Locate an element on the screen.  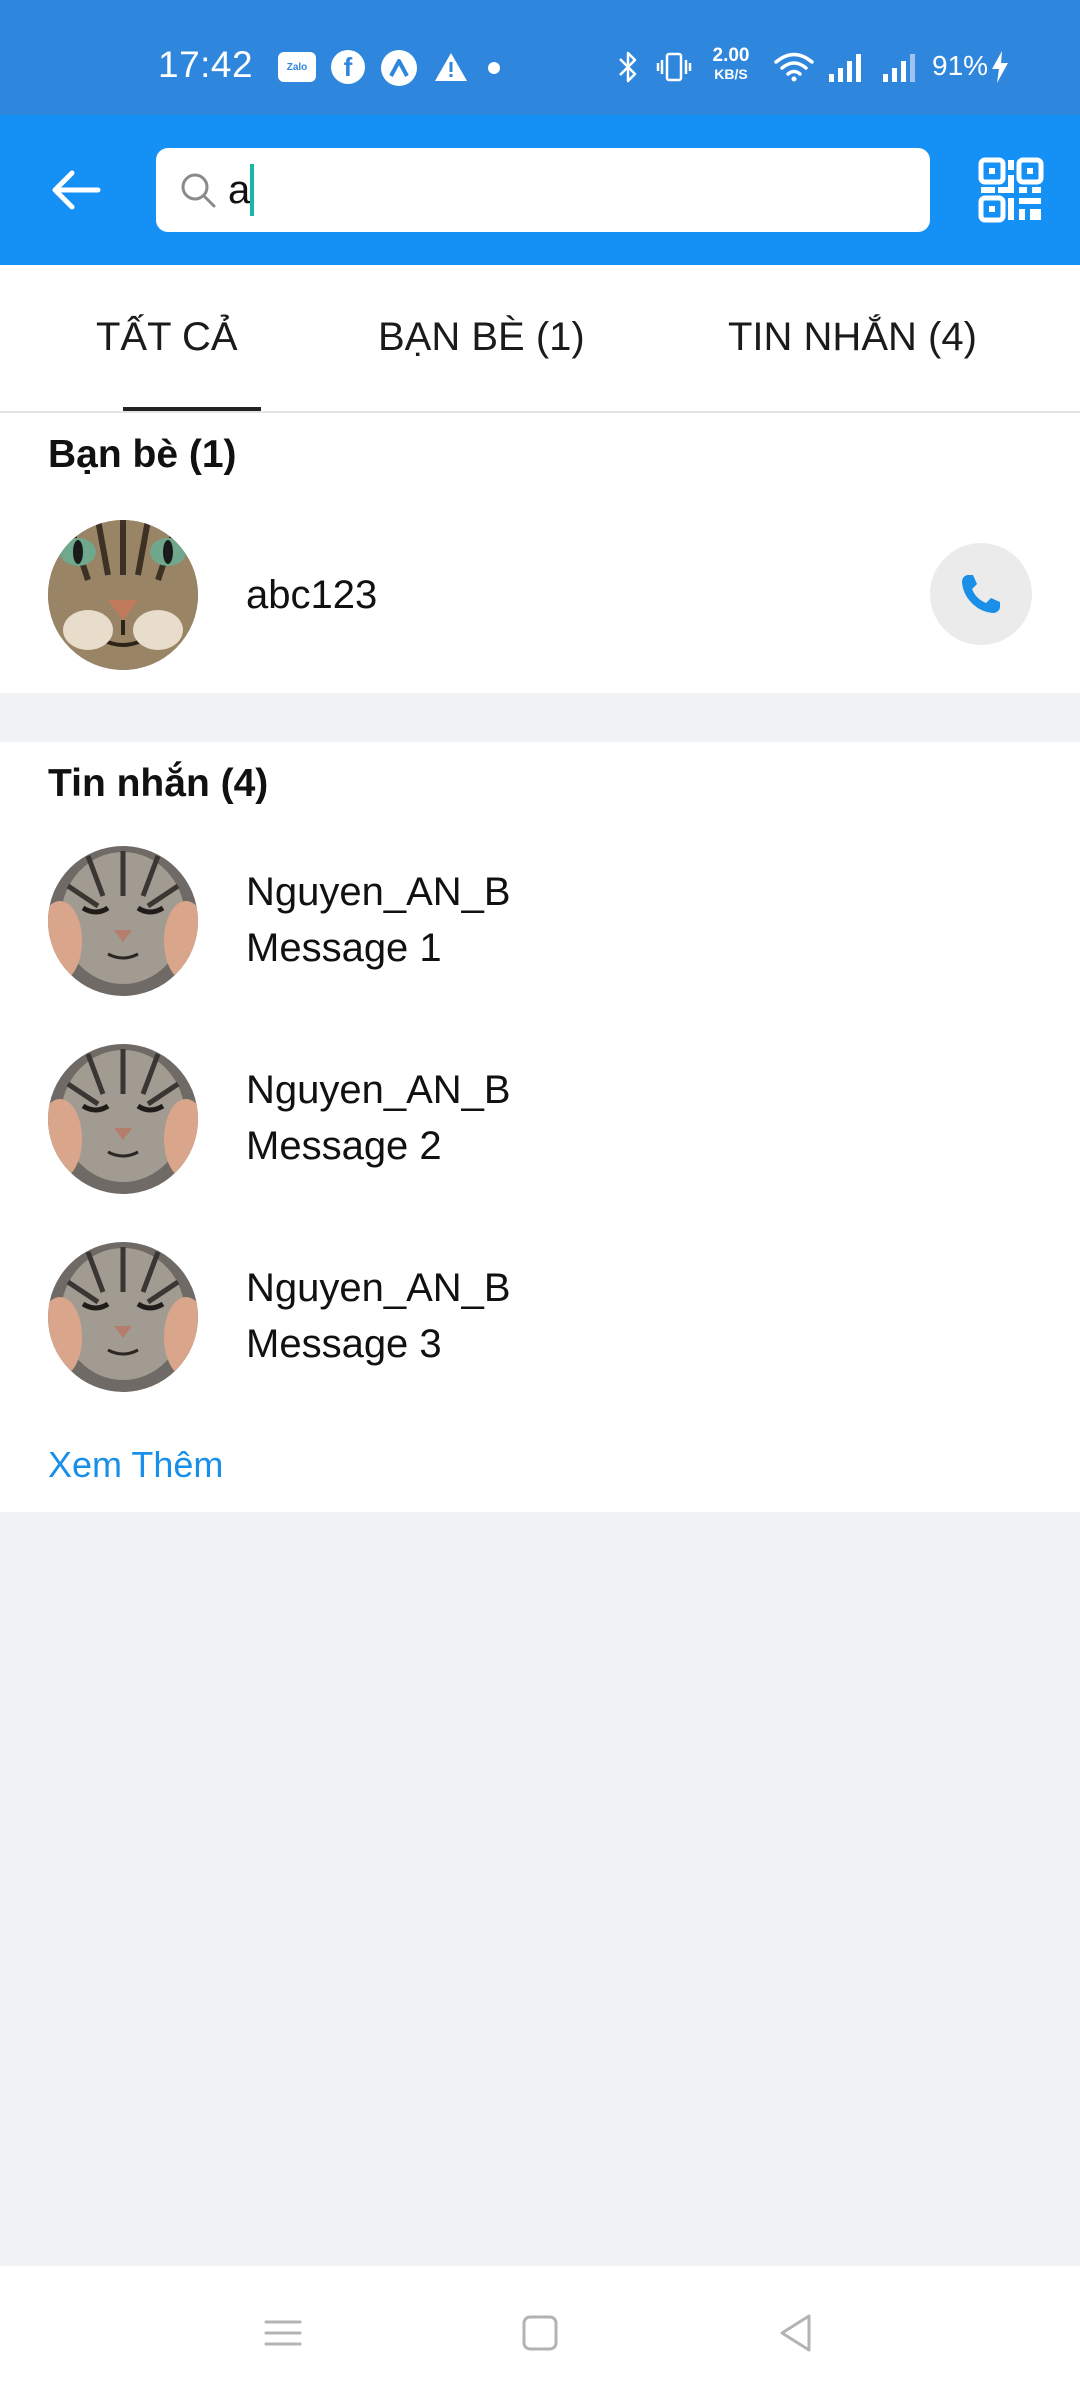
text-caret is located at coordinates (252, 190).